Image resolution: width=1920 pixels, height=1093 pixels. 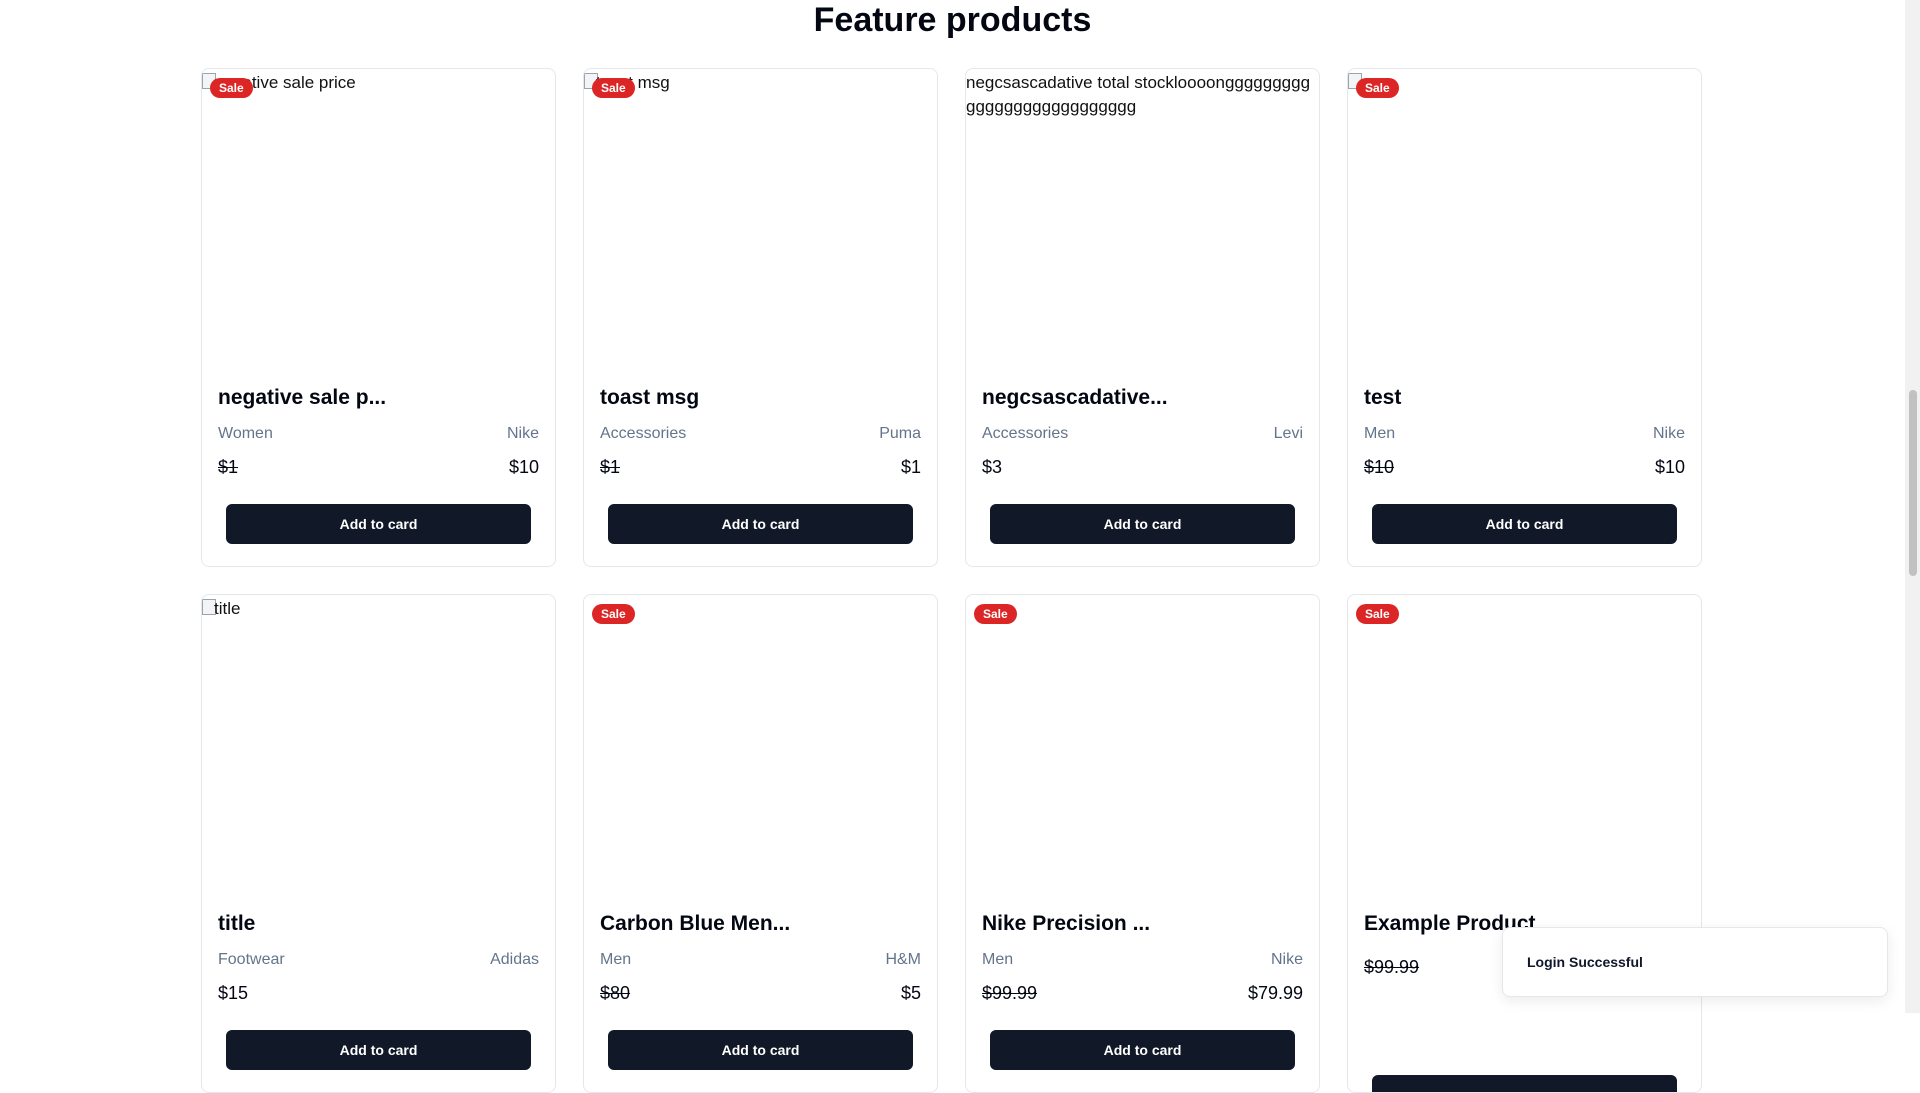 I want to click on page-scrollbar, so click(x=1912, y=506).